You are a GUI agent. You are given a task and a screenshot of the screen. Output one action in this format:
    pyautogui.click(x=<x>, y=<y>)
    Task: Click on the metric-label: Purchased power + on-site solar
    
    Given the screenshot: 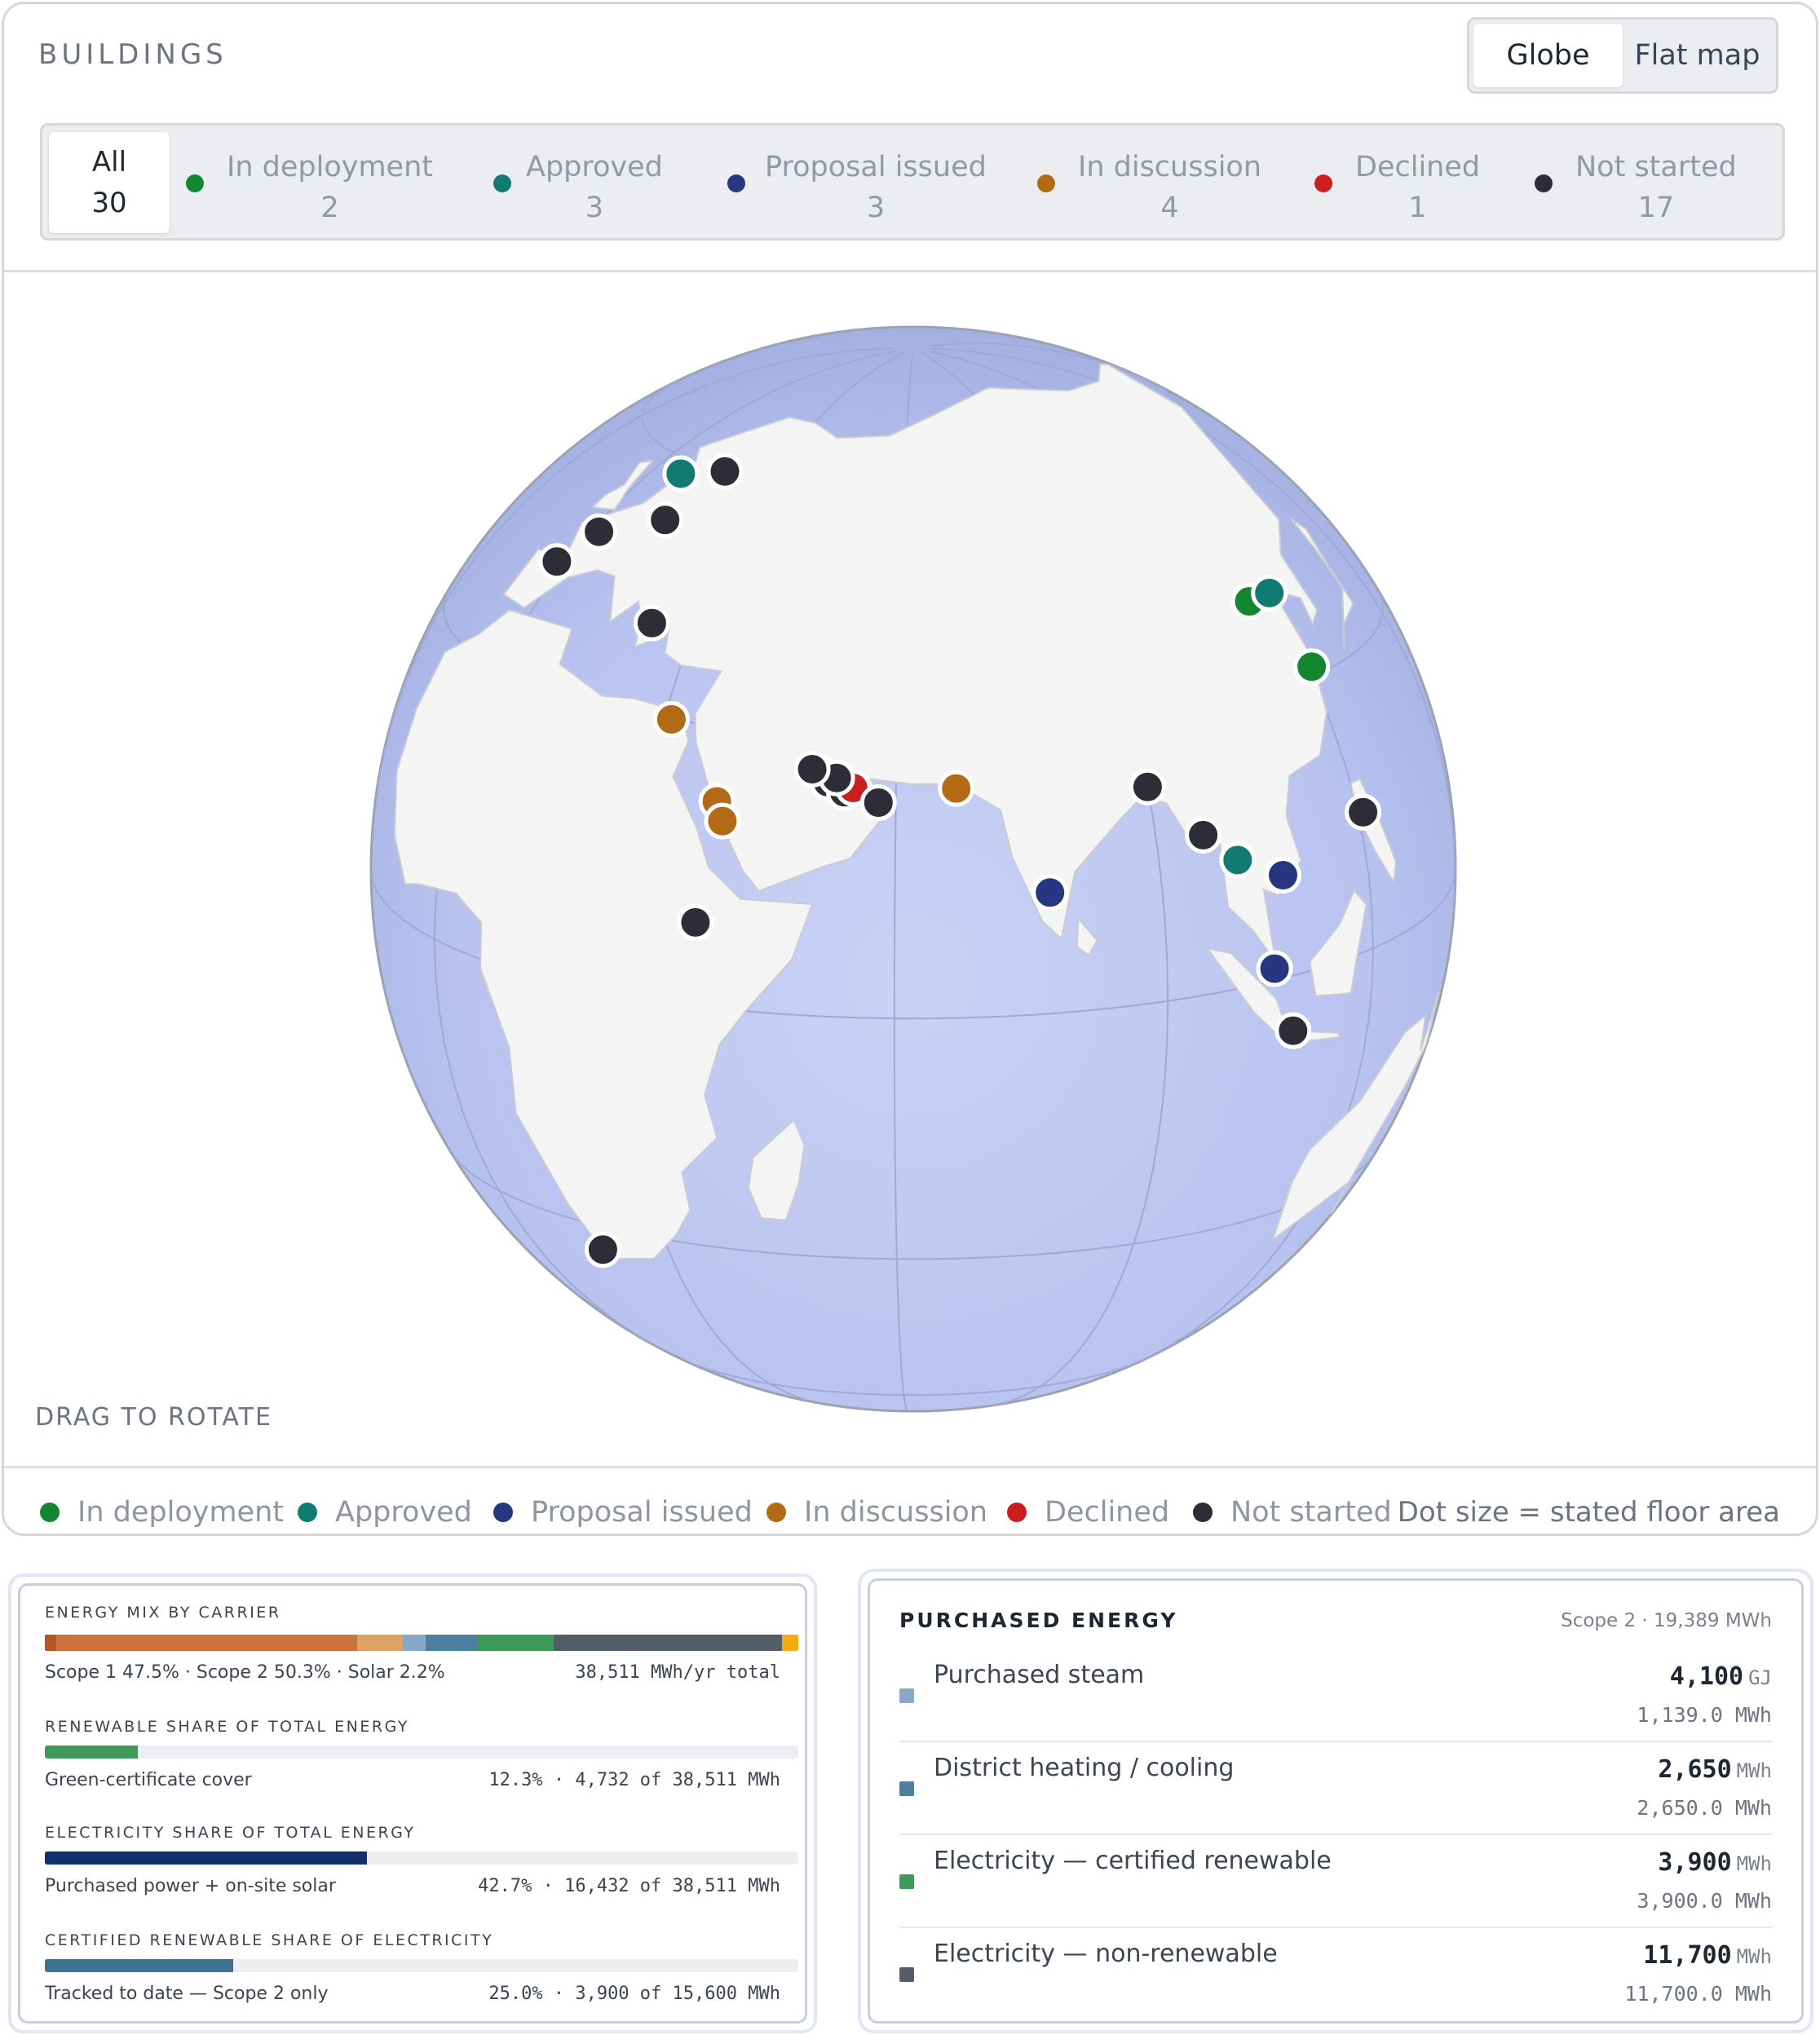 What is the action you would take?
    pyautogui.click(x=190, y=1886)
    